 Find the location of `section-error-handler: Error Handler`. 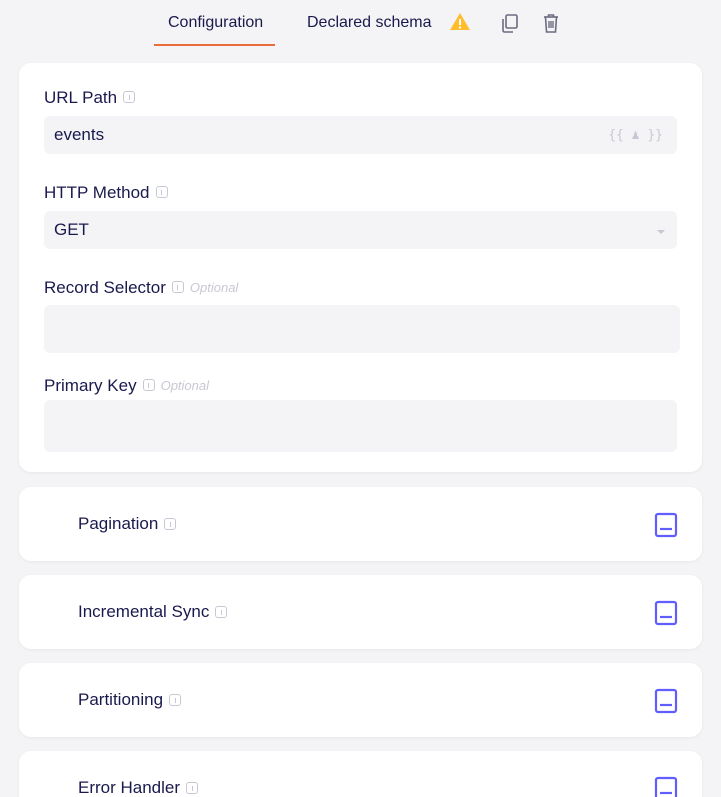

section-error-handler: Error Handler is located at coordinates (360, 774).